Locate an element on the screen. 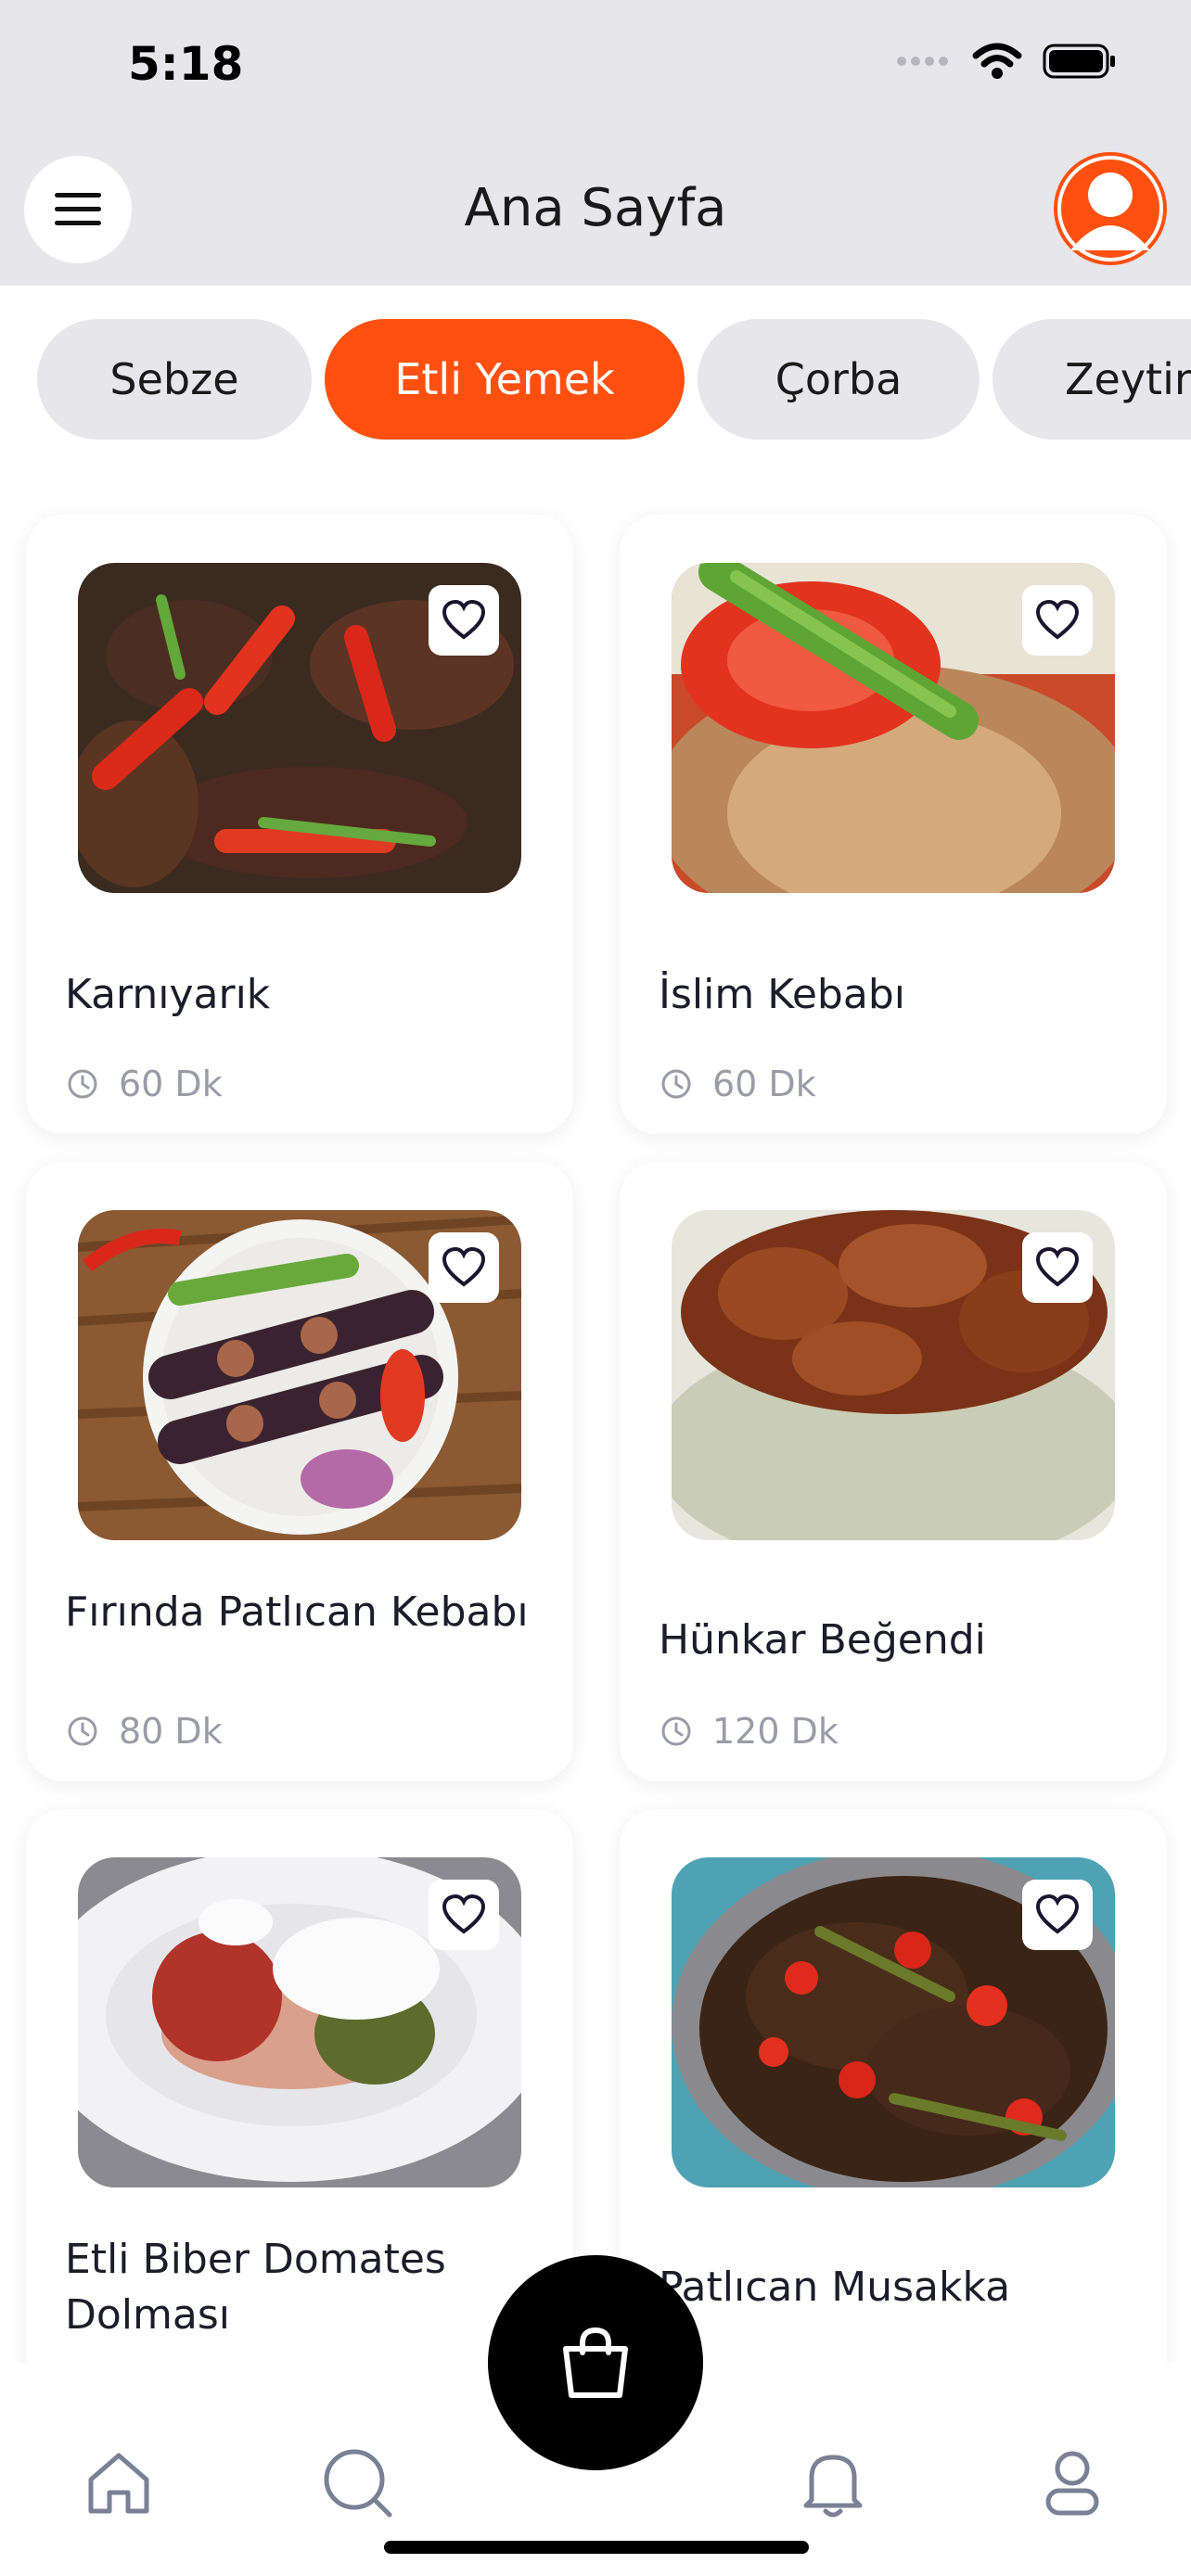  shopping-bag-icon is located at coordinates (595, 2362).